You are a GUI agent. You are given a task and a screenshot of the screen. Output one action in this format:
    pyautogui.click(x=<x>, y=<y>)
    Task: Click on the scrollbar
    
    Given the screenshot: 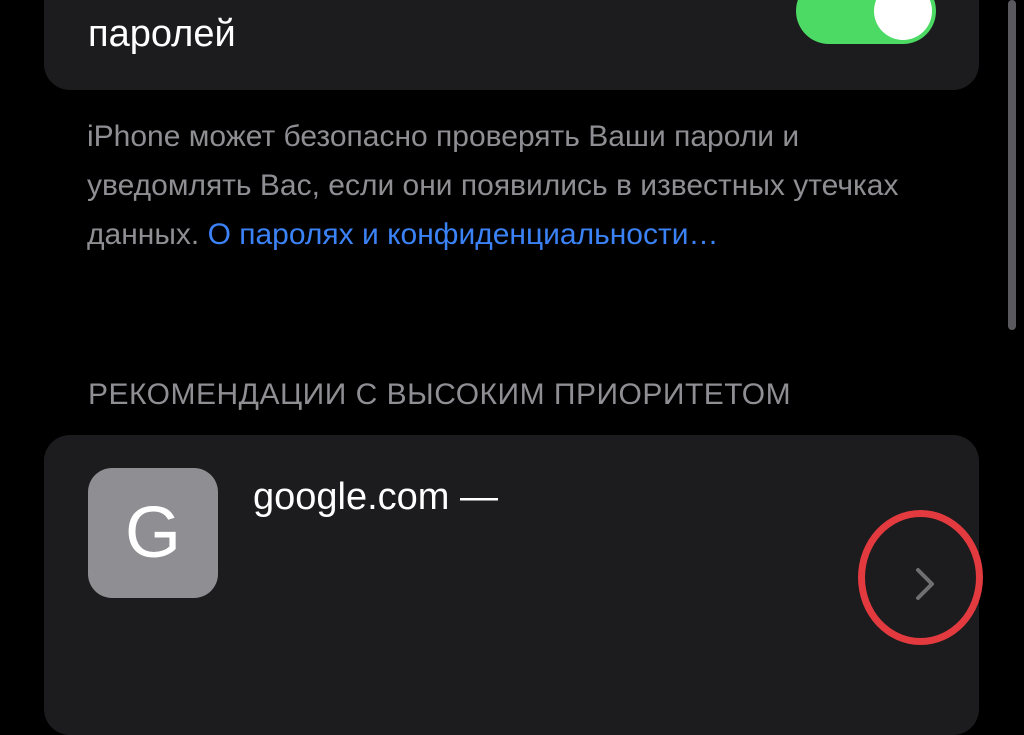 What is the action you would take?
    pyautogui.click(x=1012, y=165)
    